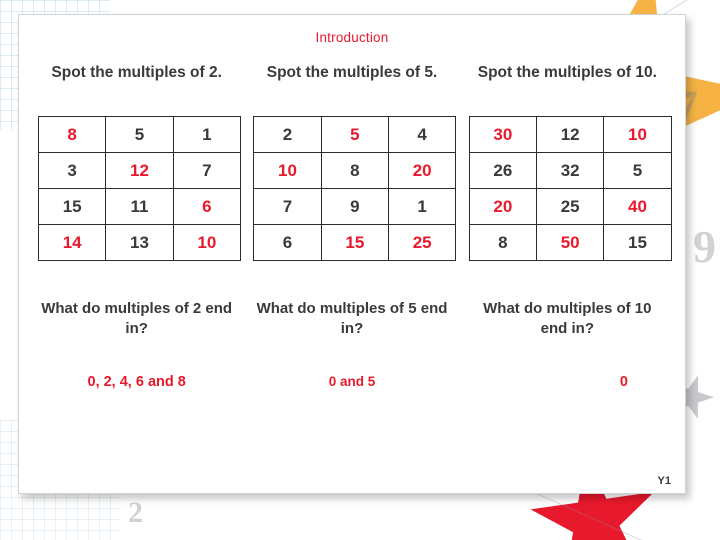 The height and width of the screenshot is (540, 720). I want to click on page-title: Introduction, so click(352, 37).